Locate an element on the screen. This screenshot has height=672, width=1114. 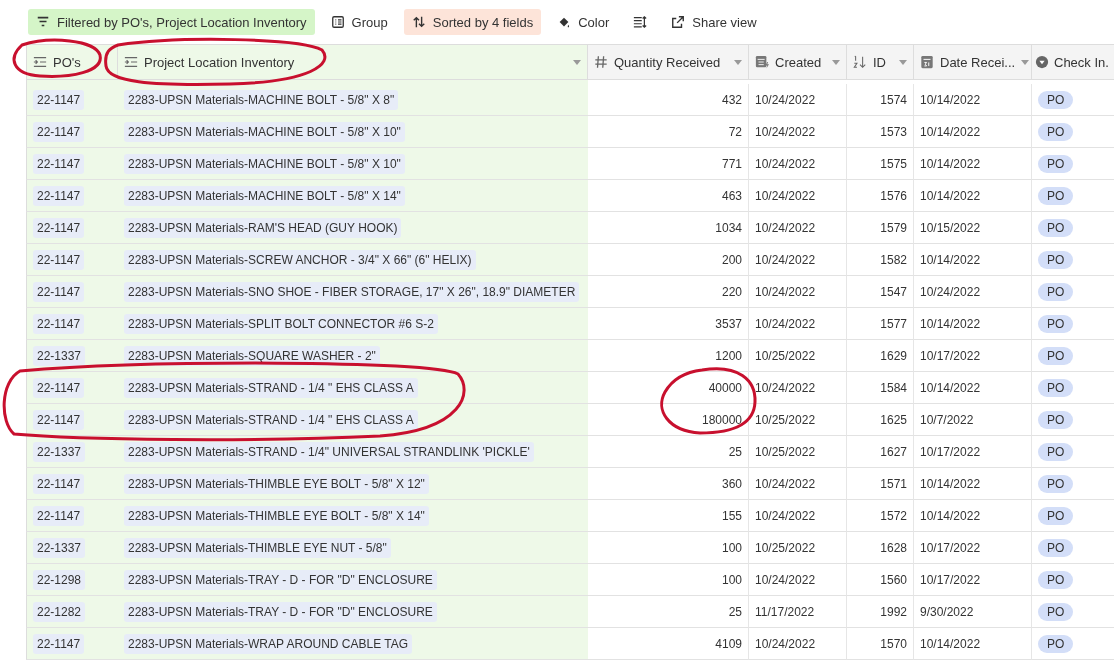
column-header: ID is located at coordinates (880, 62).